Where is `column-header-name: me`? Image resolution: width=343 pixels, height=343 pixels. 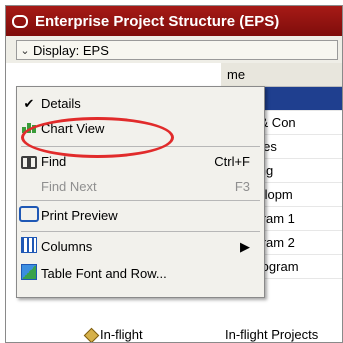
column-header-name: me is located at coordinates (281, 75).